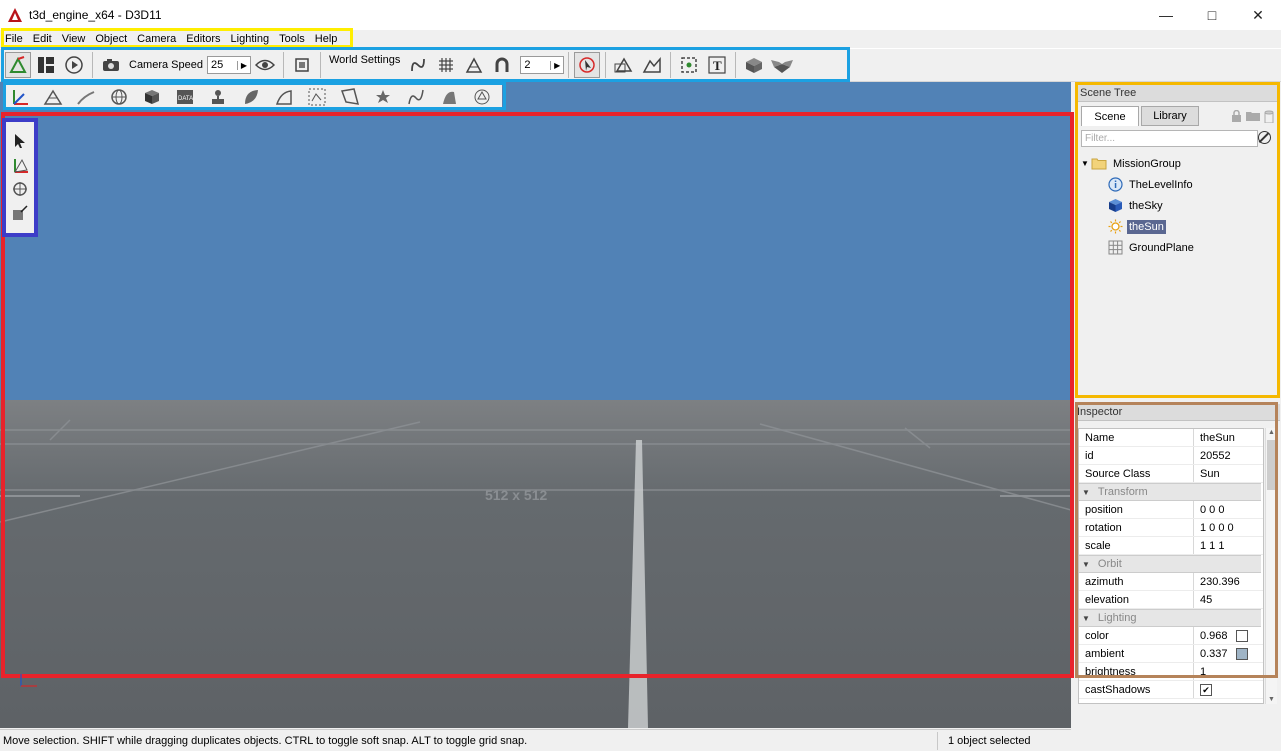  I want to click on group-lighting: ▼ Lighting, so click(1170, 618).